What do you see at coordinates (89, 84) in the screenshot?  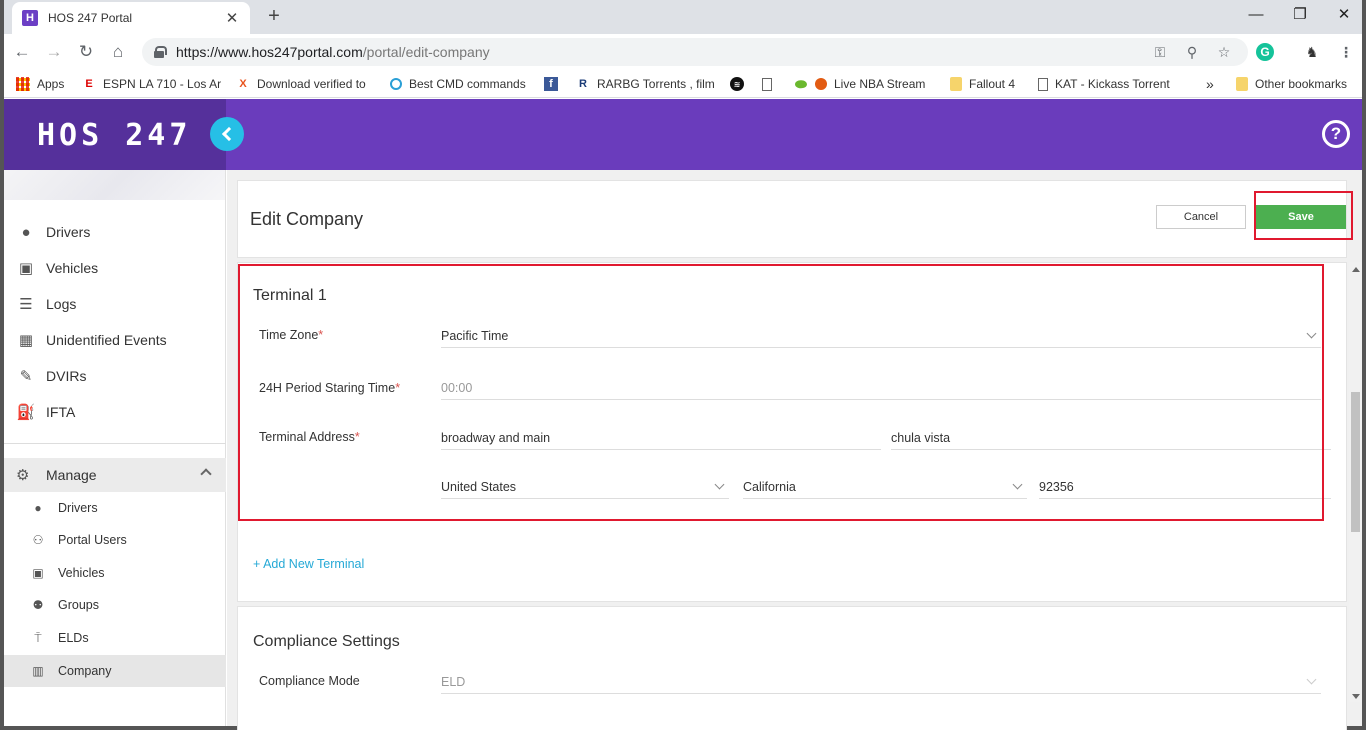 I see `espn-icon: E` at bounding box center [89, 84].